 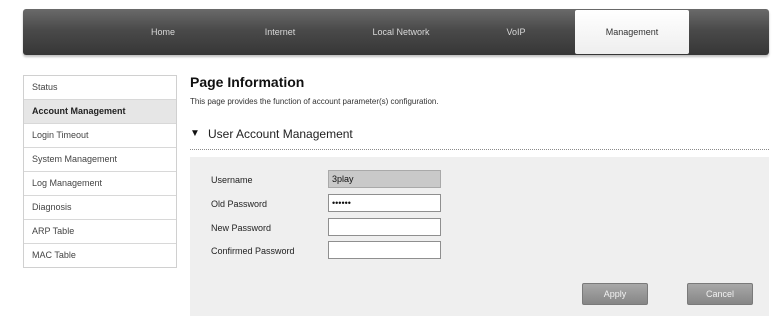 I want to click on nav-tab-local-network: Local Network, so click(x=401, y=32).